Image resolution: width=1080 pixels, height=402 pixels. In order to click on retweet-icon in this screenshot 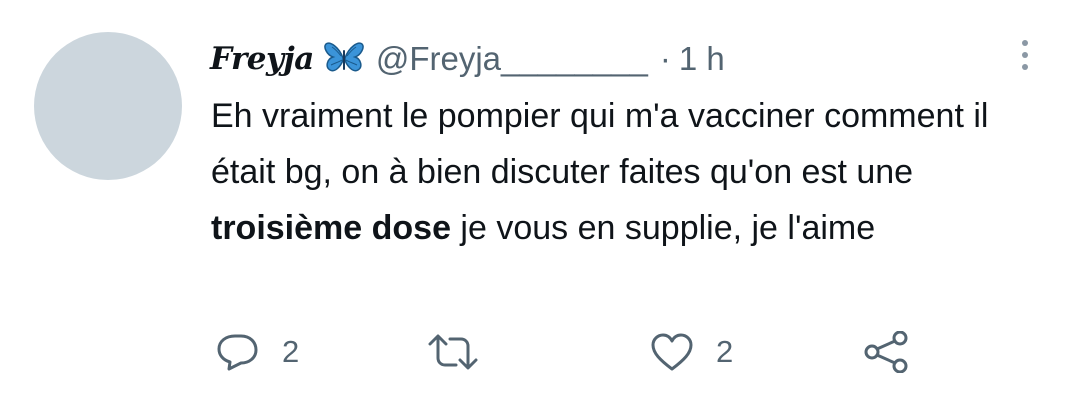, I will do `click(453, 352)`.